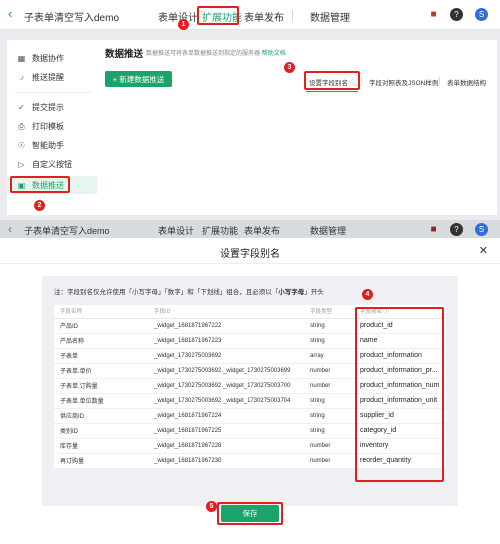 The height and width of the screenshot is (544, 500). I want to click on field-id-cell: _widget_1681871967223, so click(226, 341).